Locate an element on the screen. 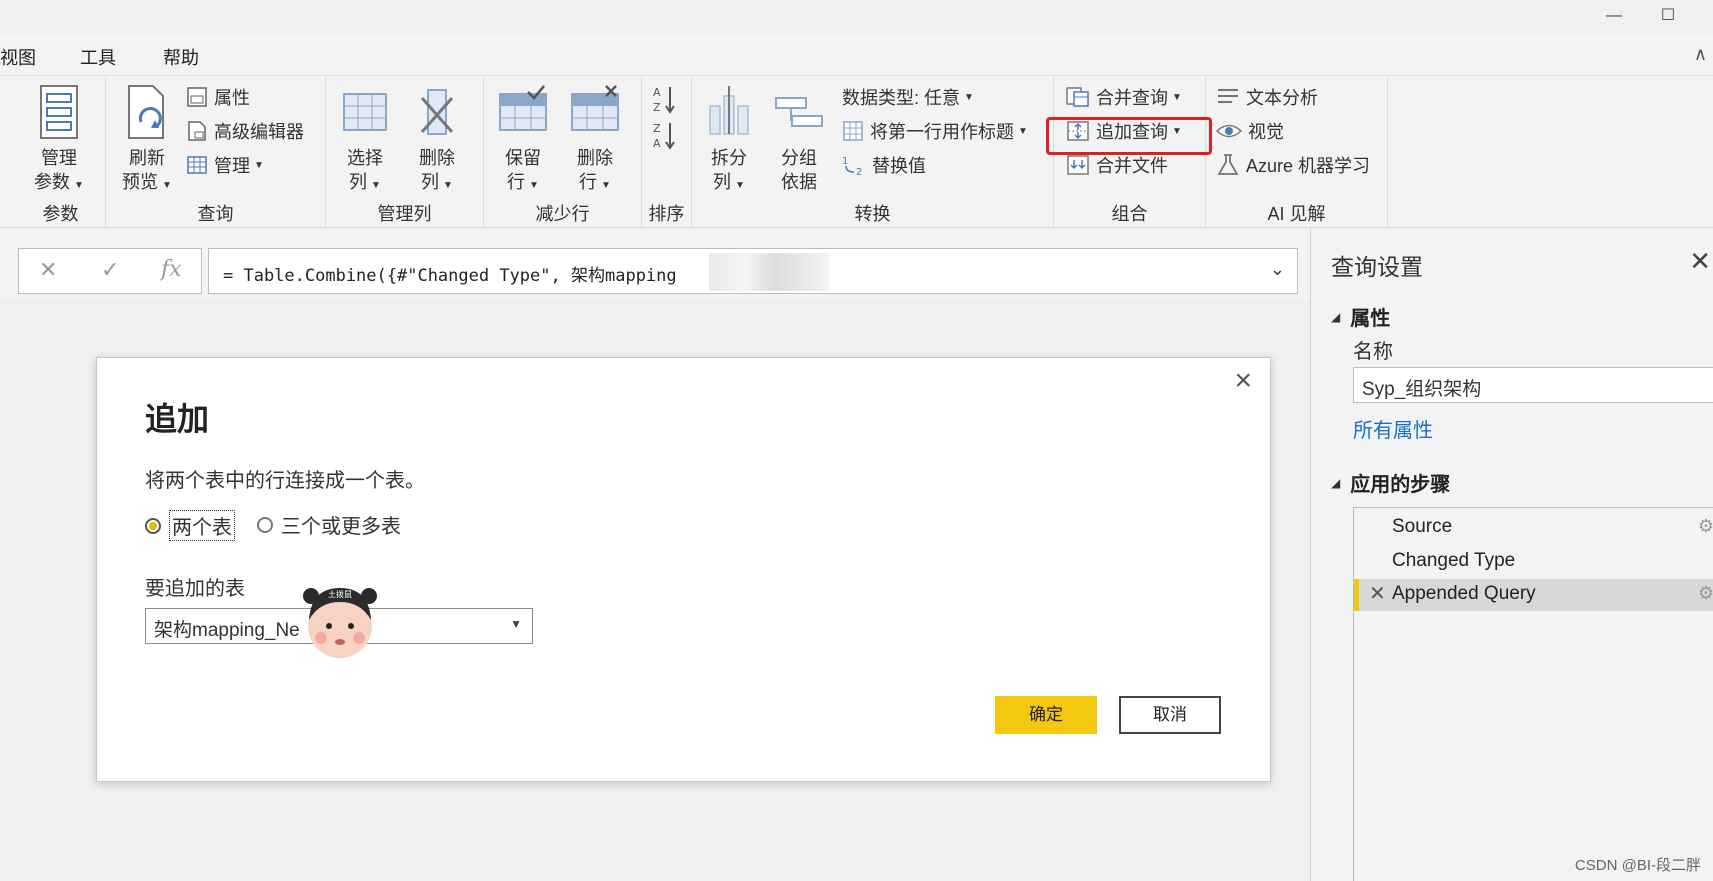 Image resolution: width=1713 pixels, height=881 pixels. group-by-icon is located at coordinates (799, 112).